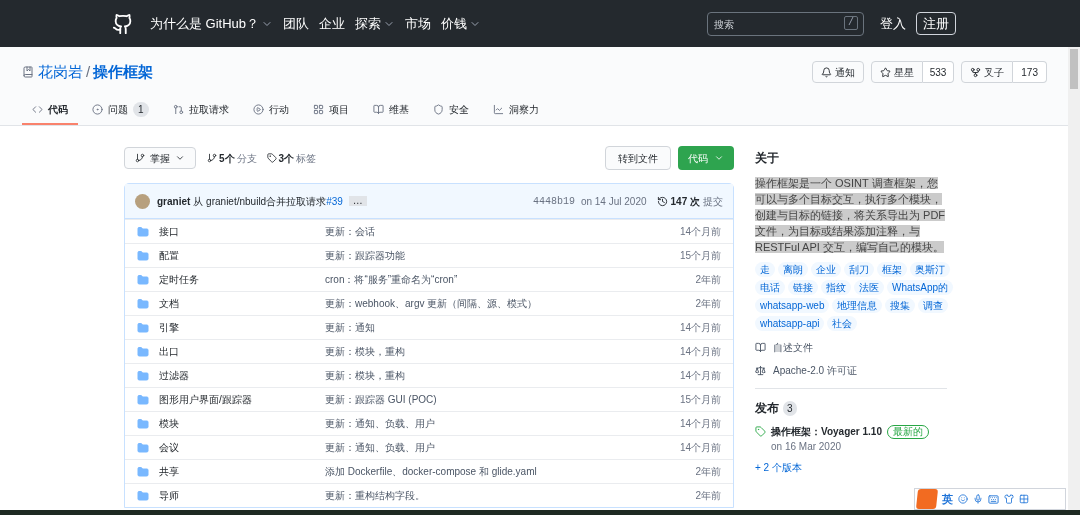 This screenshot has width=1080, height=515. What do you see at coordinates (689, 201) in the screenshot?
I see `commits-link: 147 次 提交` at bounding box center [689, 201].